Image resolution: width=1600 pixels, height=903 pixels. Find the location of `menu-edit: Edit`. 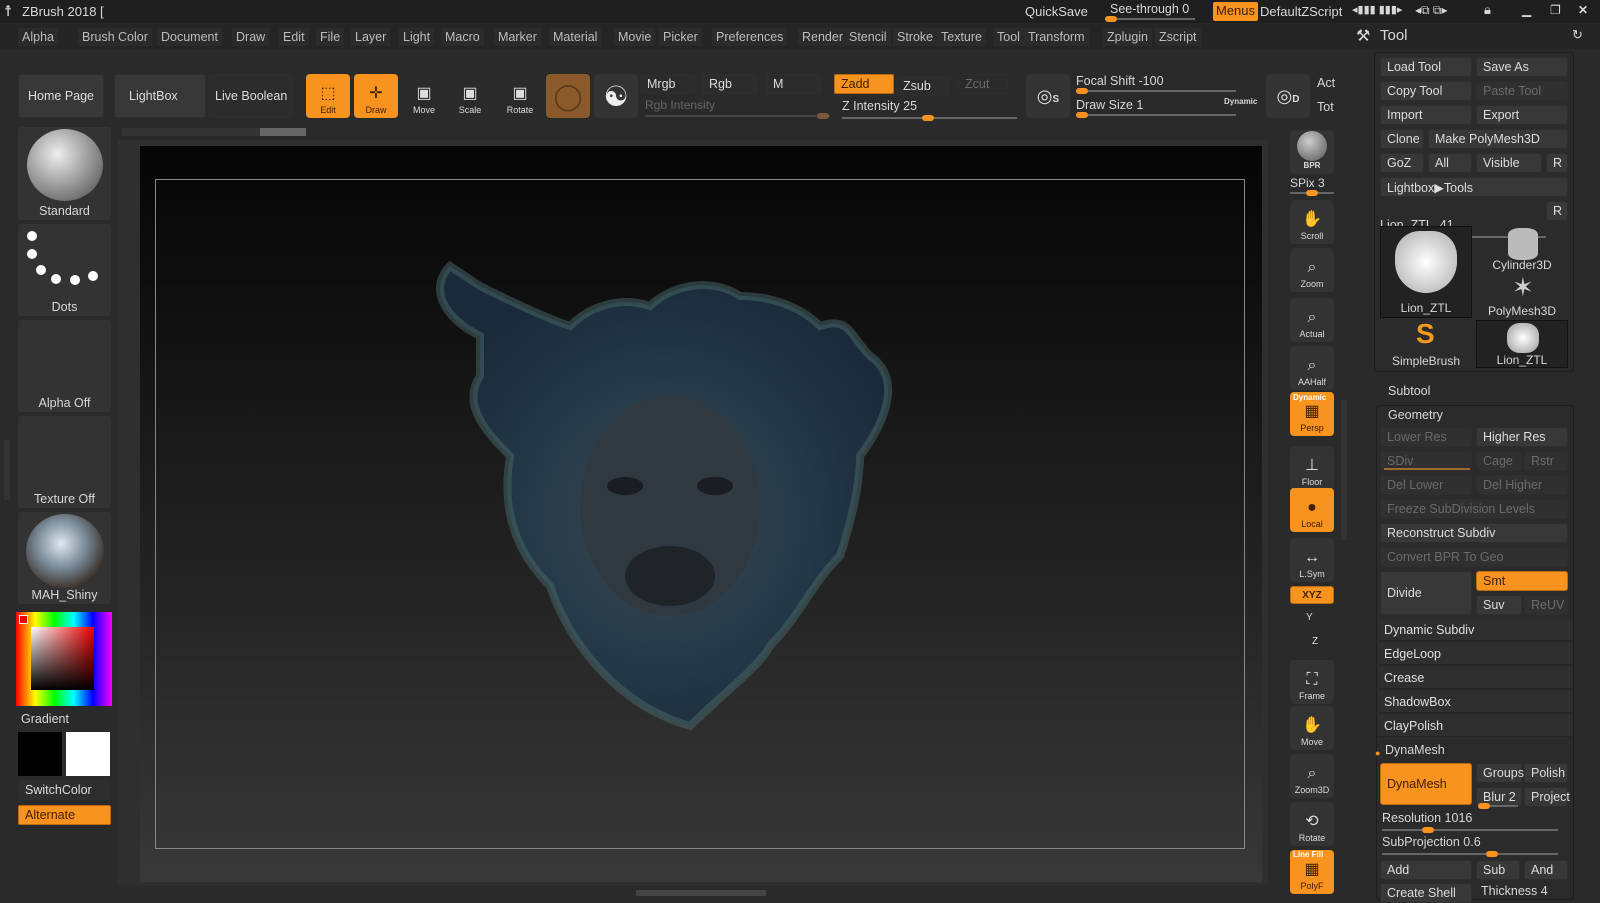

menu-edit: Edit is located at coordinates (294, 37).